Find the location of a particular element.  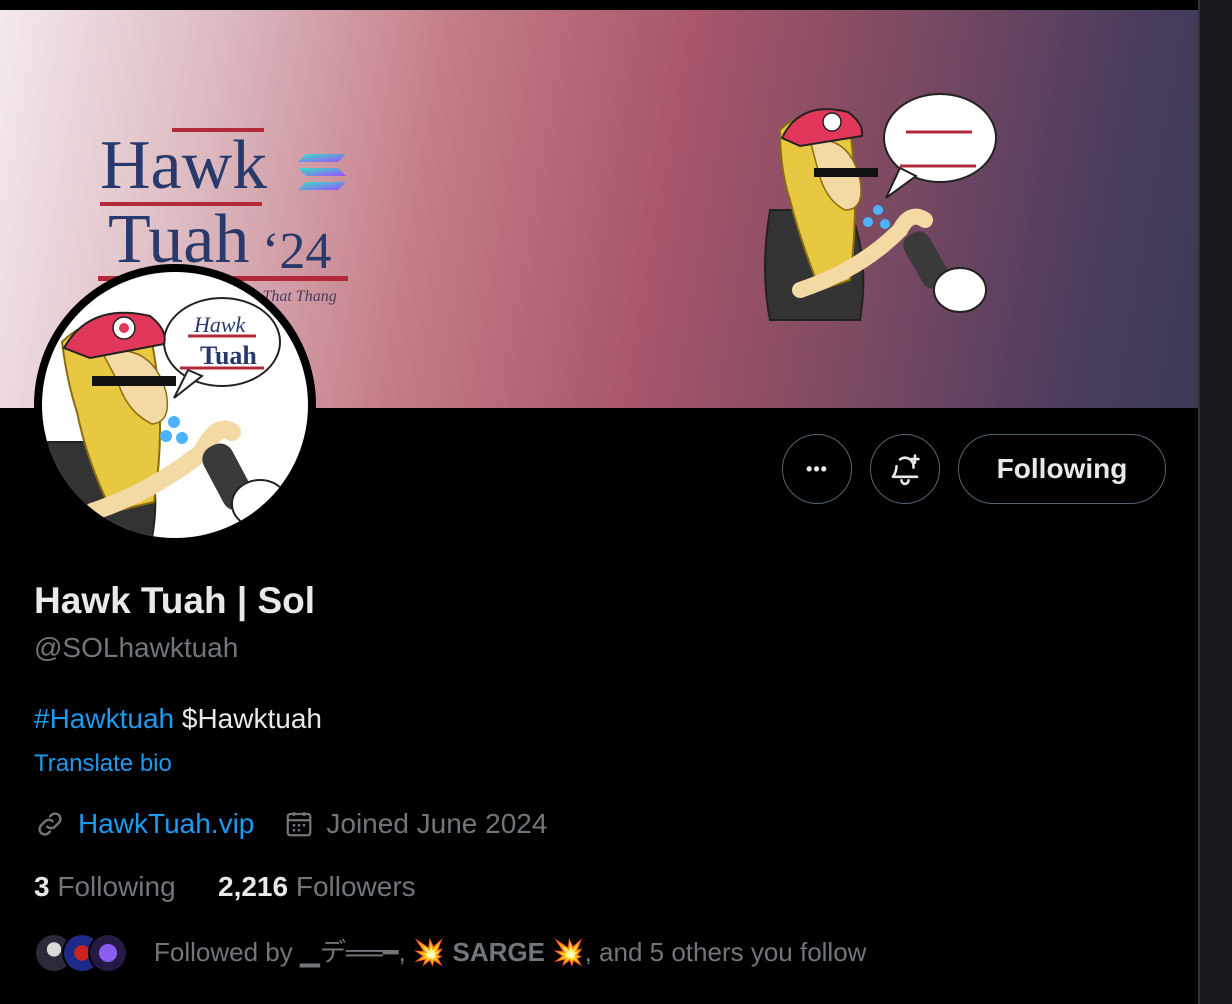

followed-by-prefix: Followed by is located at coordinates (227, 952).